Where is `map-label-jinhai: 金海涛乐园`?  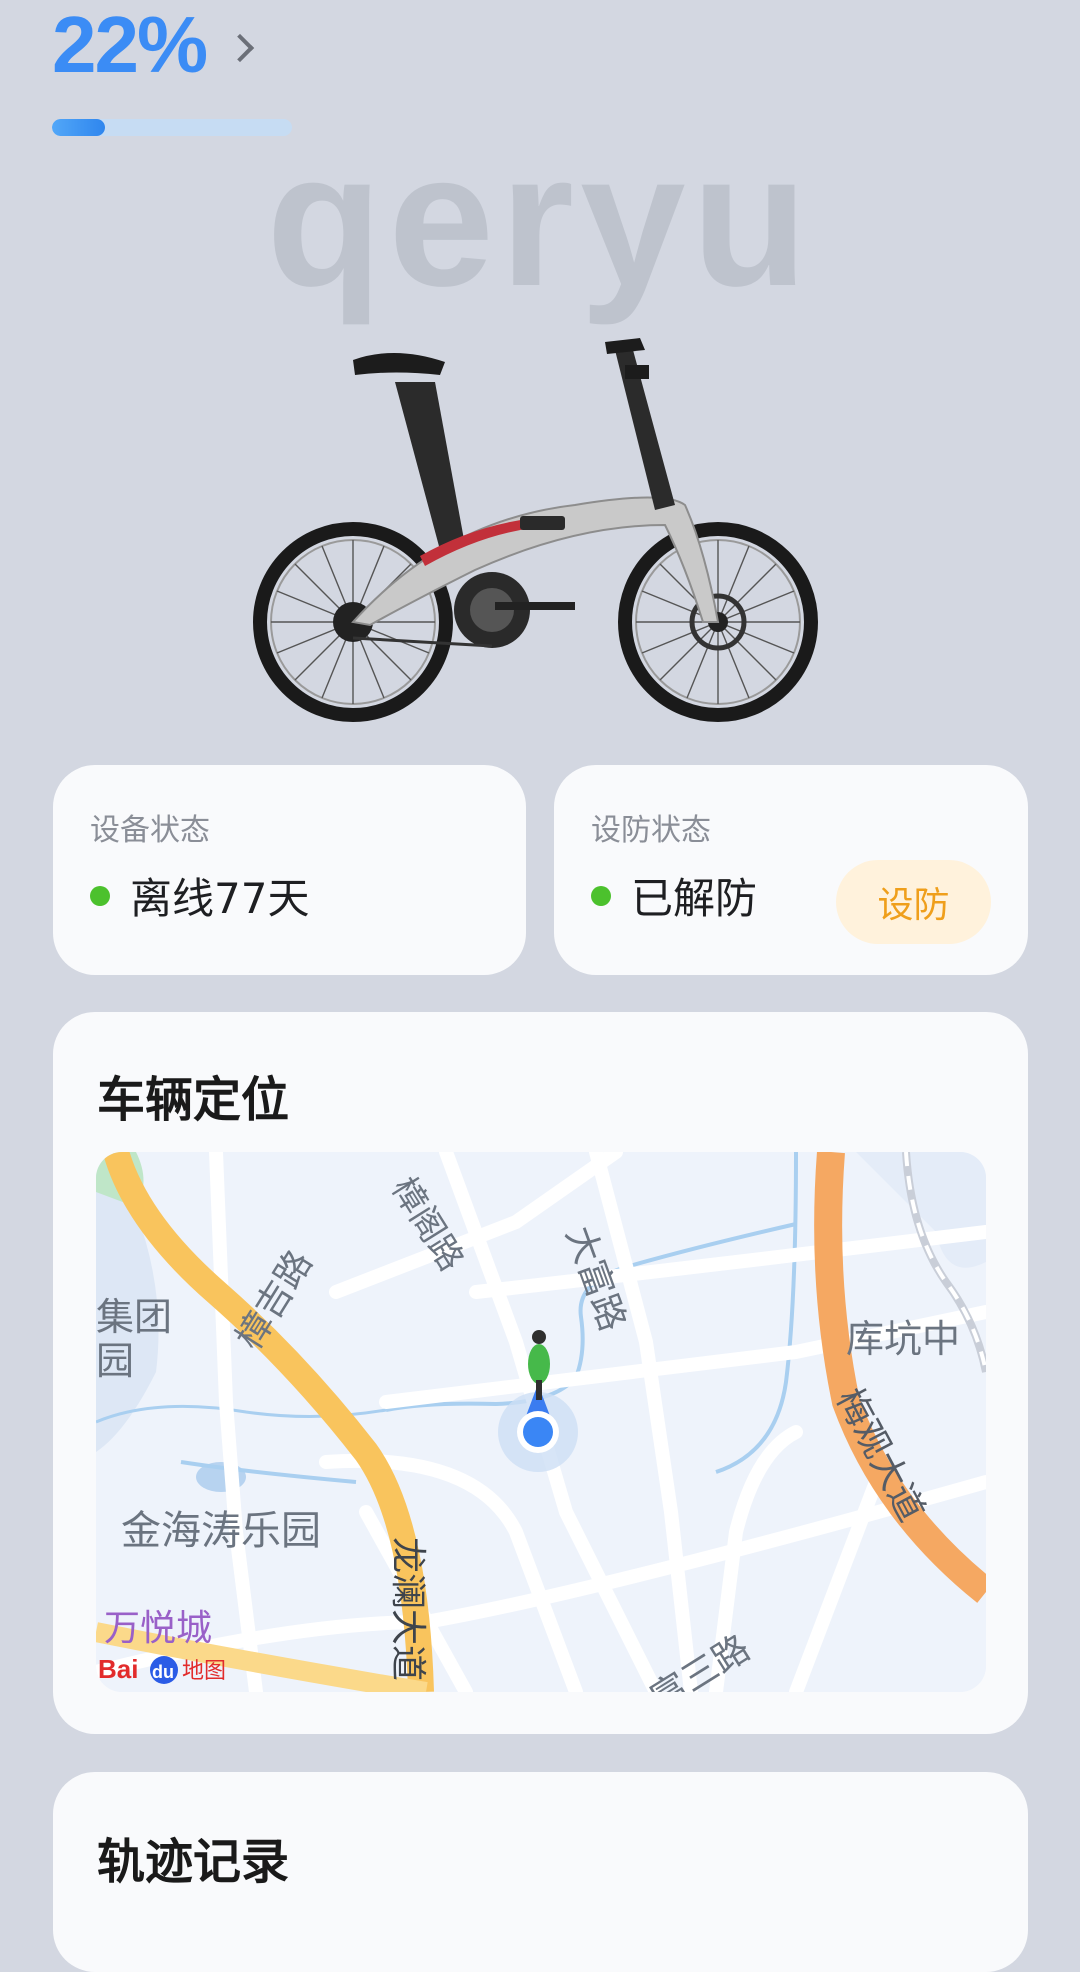 map-label-jinhai: 金海涛乐园 is located at coordinates (221, 1531).